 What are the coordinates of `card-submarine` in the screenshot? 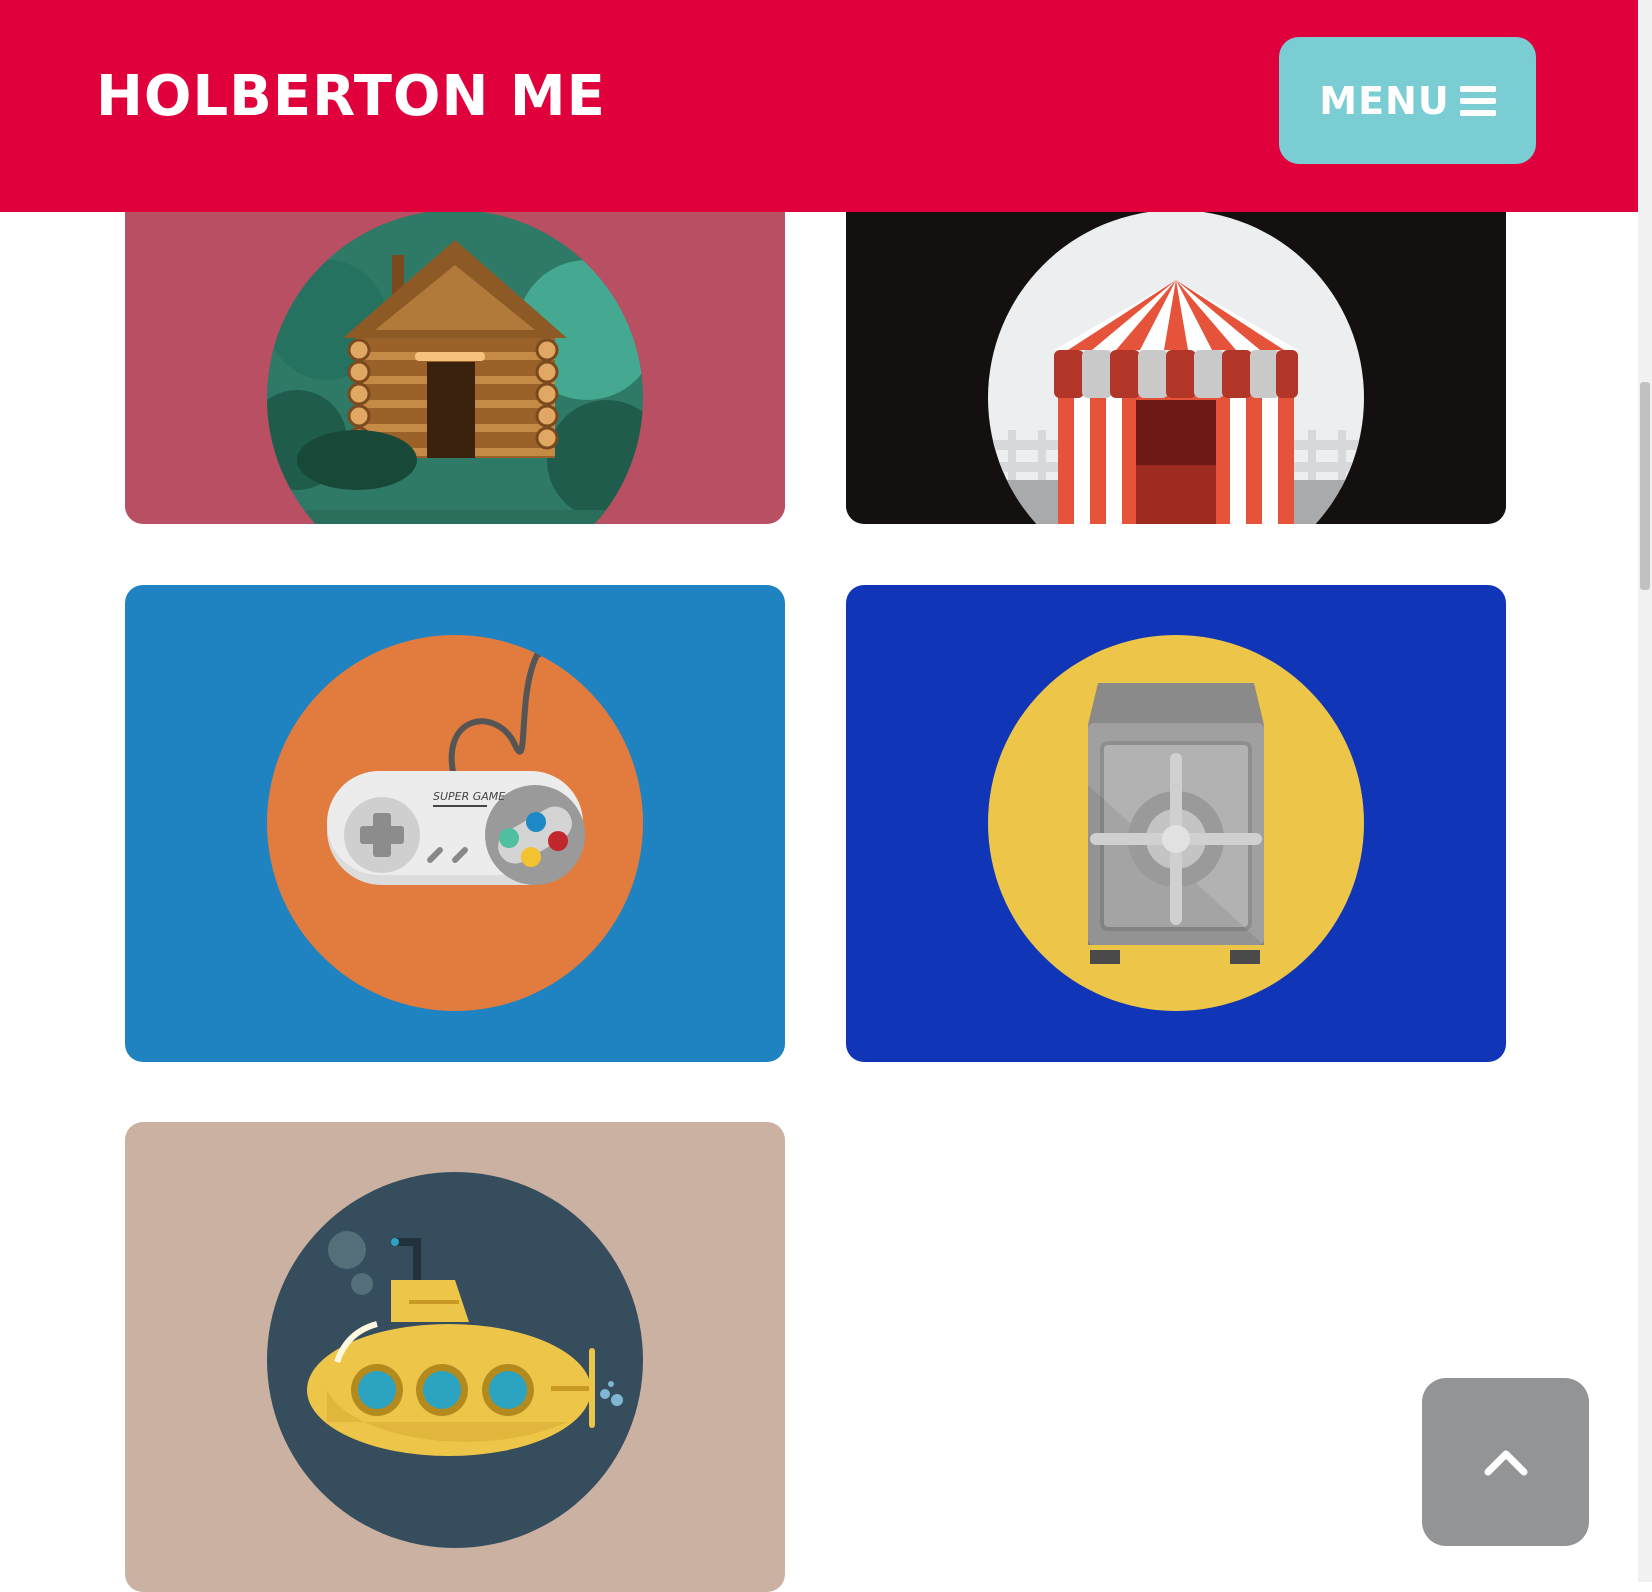 It's located at (455, 1357).